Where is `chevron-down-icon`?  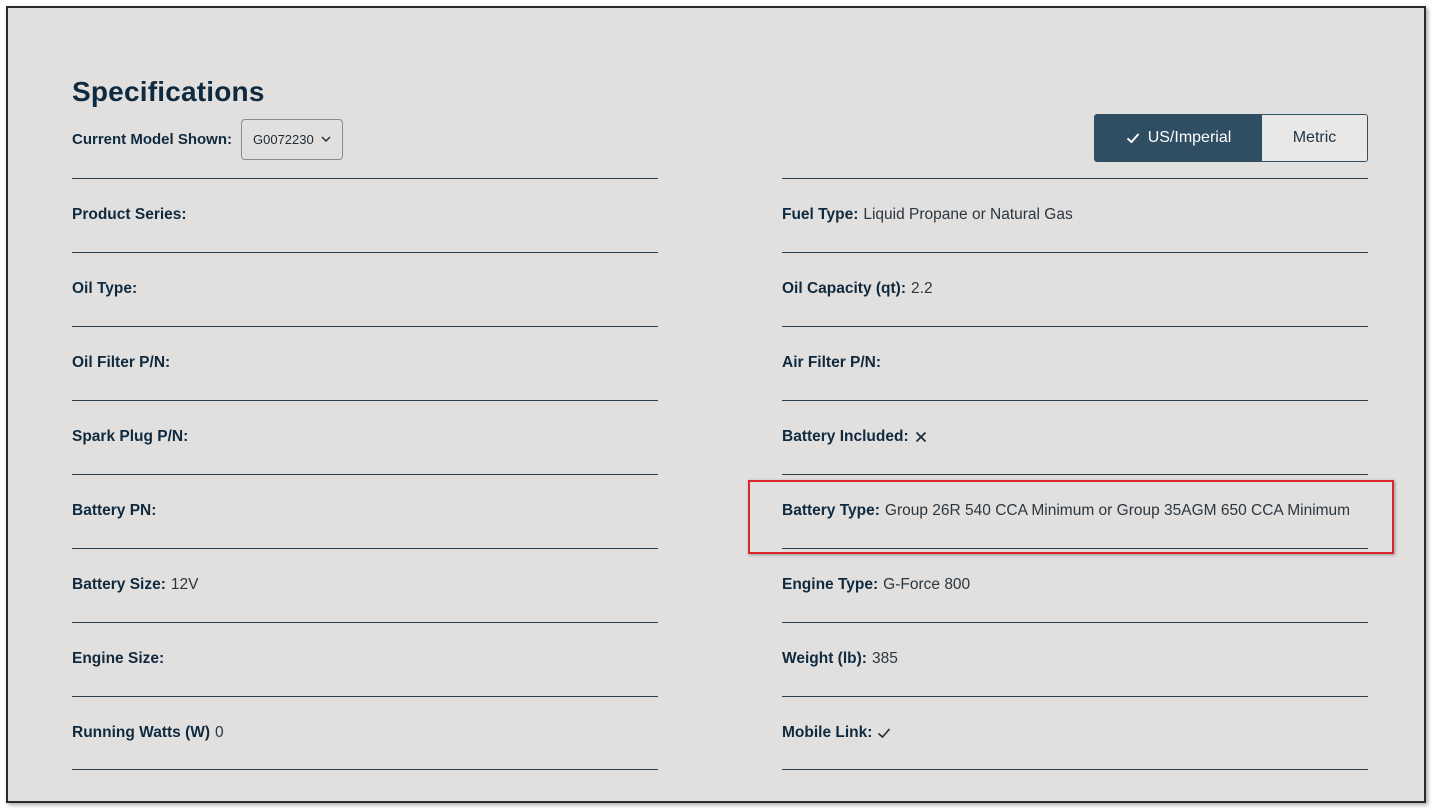 chevron-down-icon is located at coordinates (326, 139).